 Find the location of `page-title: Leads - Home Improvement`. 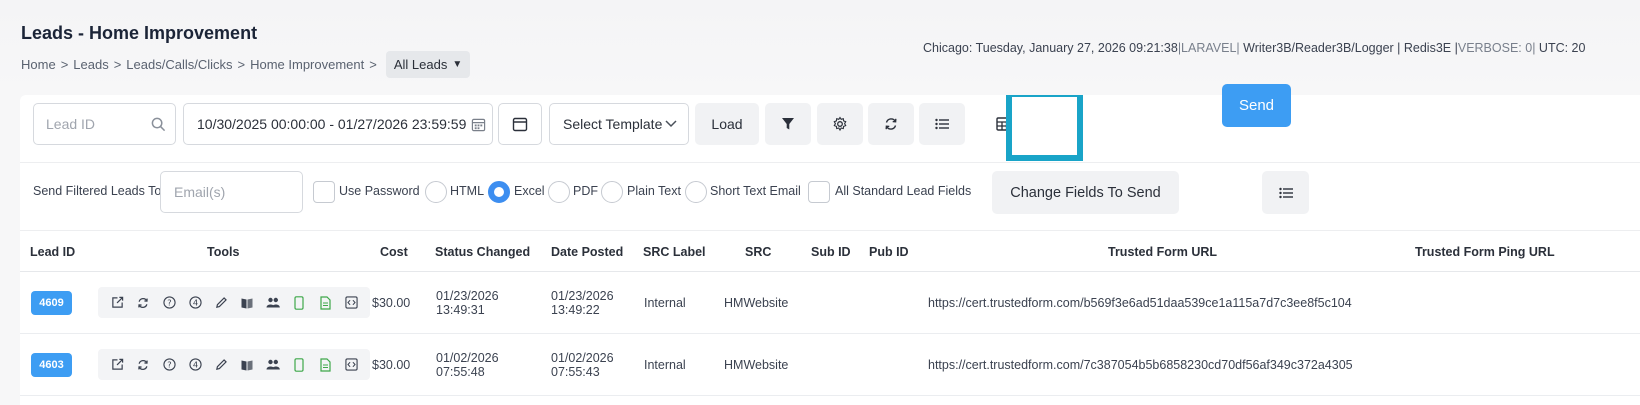

page-title: Leads - Home Improvement is located at coordinates (139, 33).